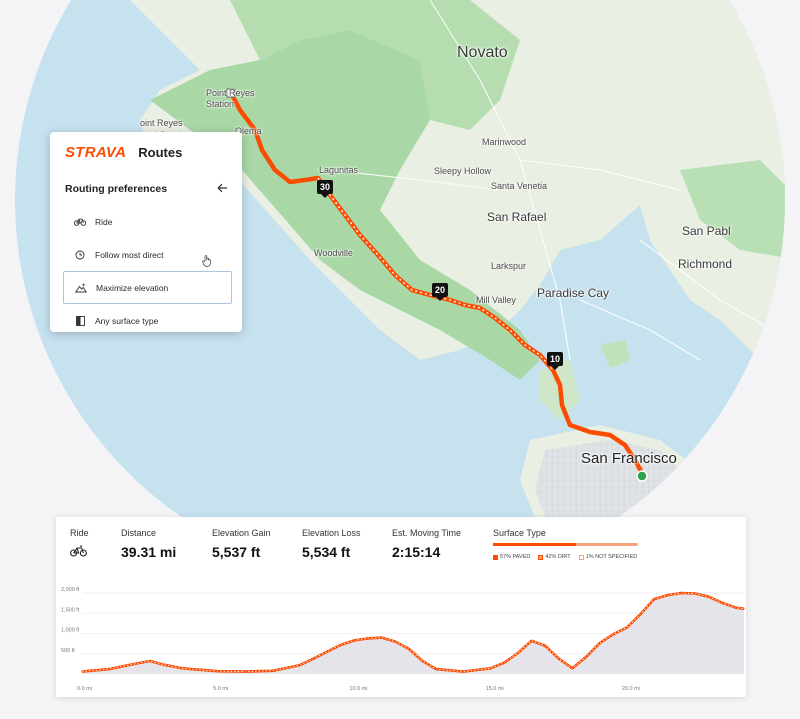  Describe the element at coordinates (95, 152) in the screenshot. I see `strava-logo: STRAVA` at that location.